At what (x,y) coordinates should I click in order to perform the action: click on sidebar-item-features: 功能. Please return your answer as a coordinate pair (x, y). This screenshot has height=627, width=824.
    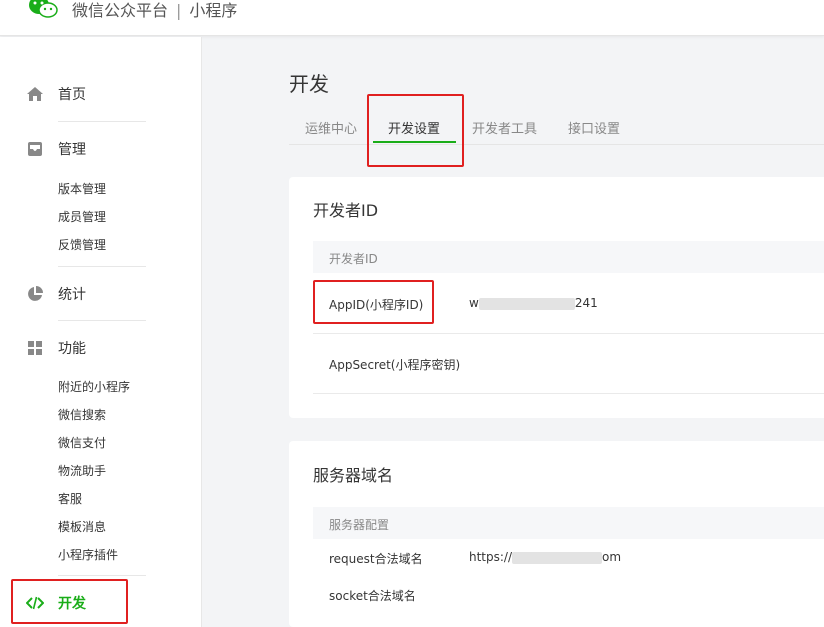
    Looking at the image, I should click on (56, 348).